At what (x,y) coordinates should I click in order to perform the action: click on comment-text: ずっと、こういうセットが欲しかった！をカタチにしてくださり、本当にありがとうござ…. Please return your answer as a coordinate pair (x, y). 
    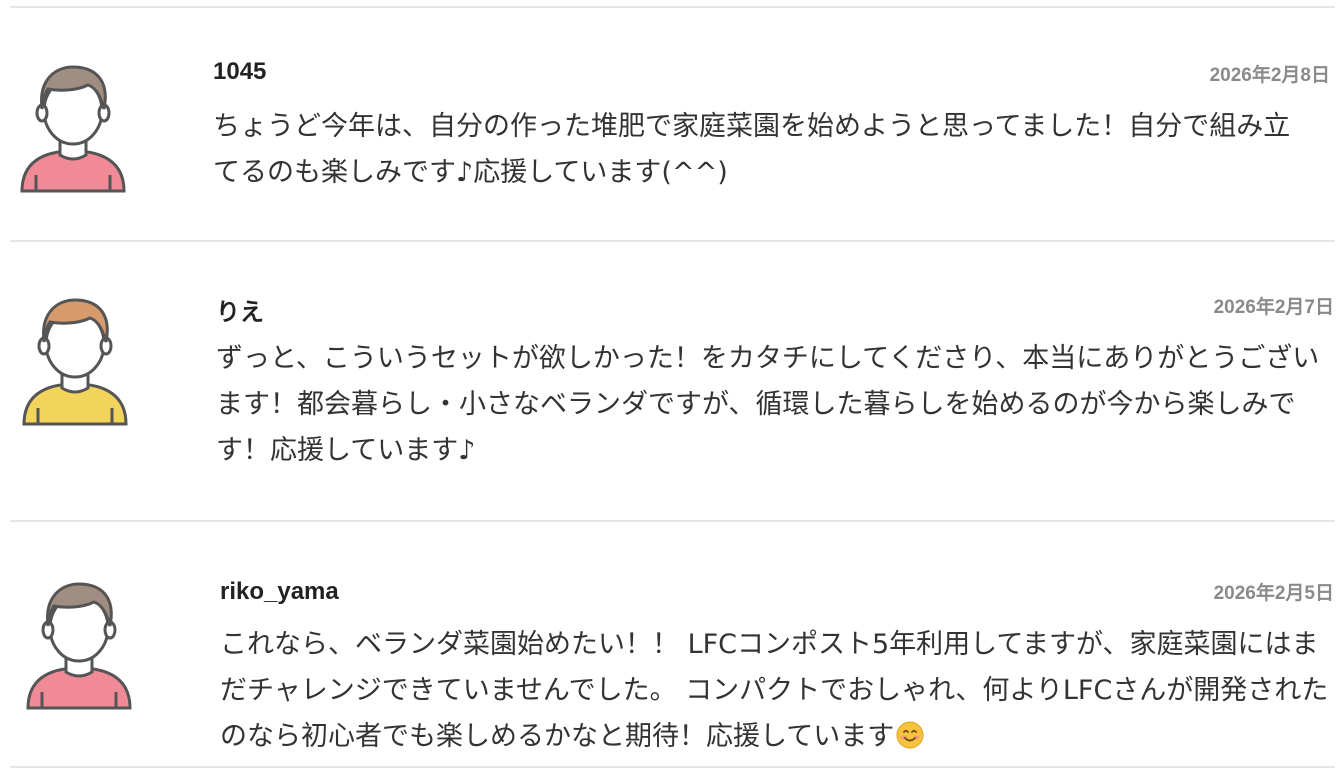
    Looking at the image, I should click on (768, 404).